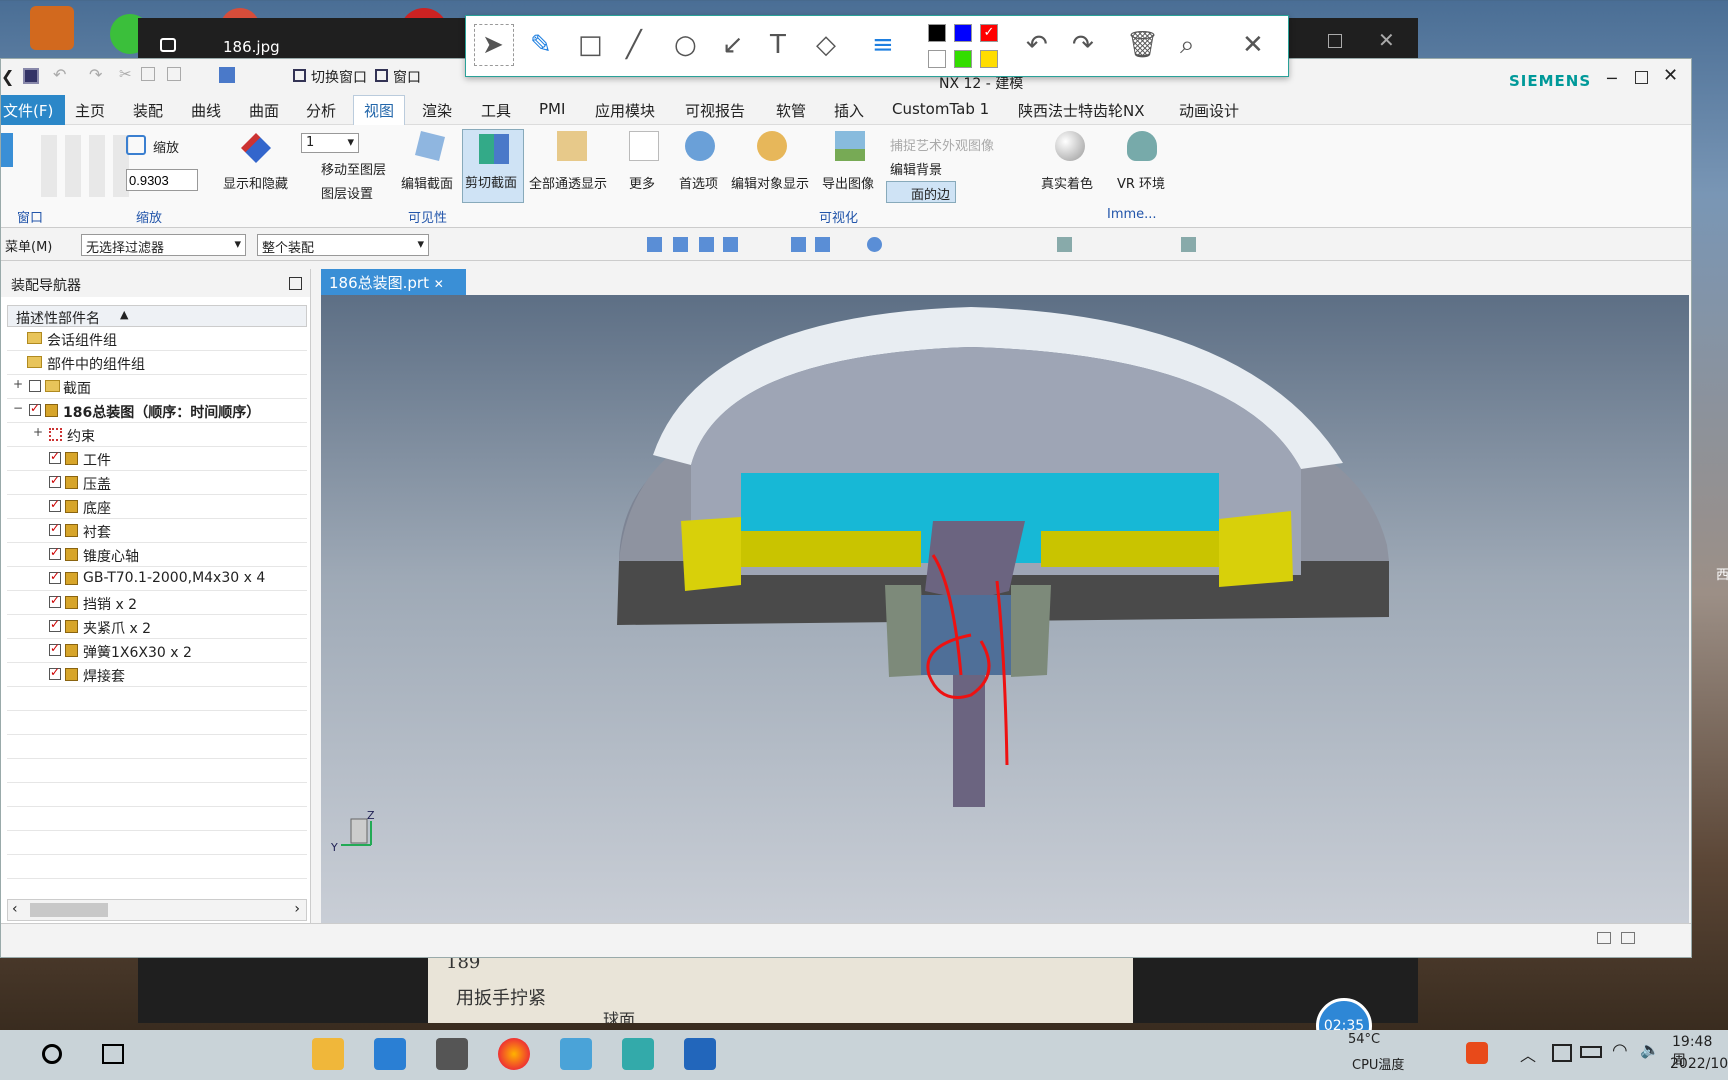 The width and height of the screenshot is (1728, 1080). I want to click on copy-icon, so click(148, 74).